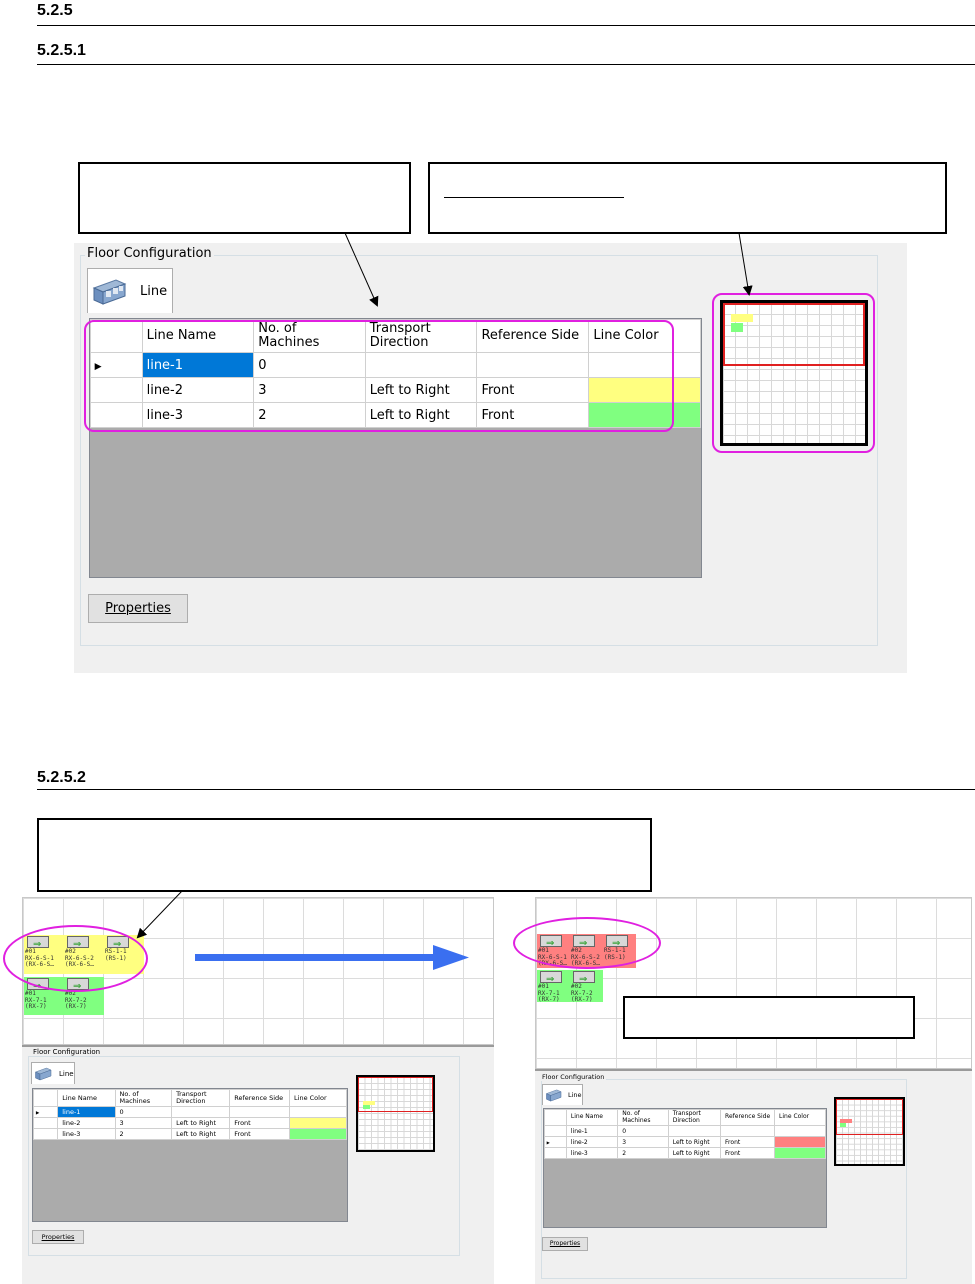  I want to click on table-row: ▶ line-2 3 Left to Right Front, so click(685, 1142).